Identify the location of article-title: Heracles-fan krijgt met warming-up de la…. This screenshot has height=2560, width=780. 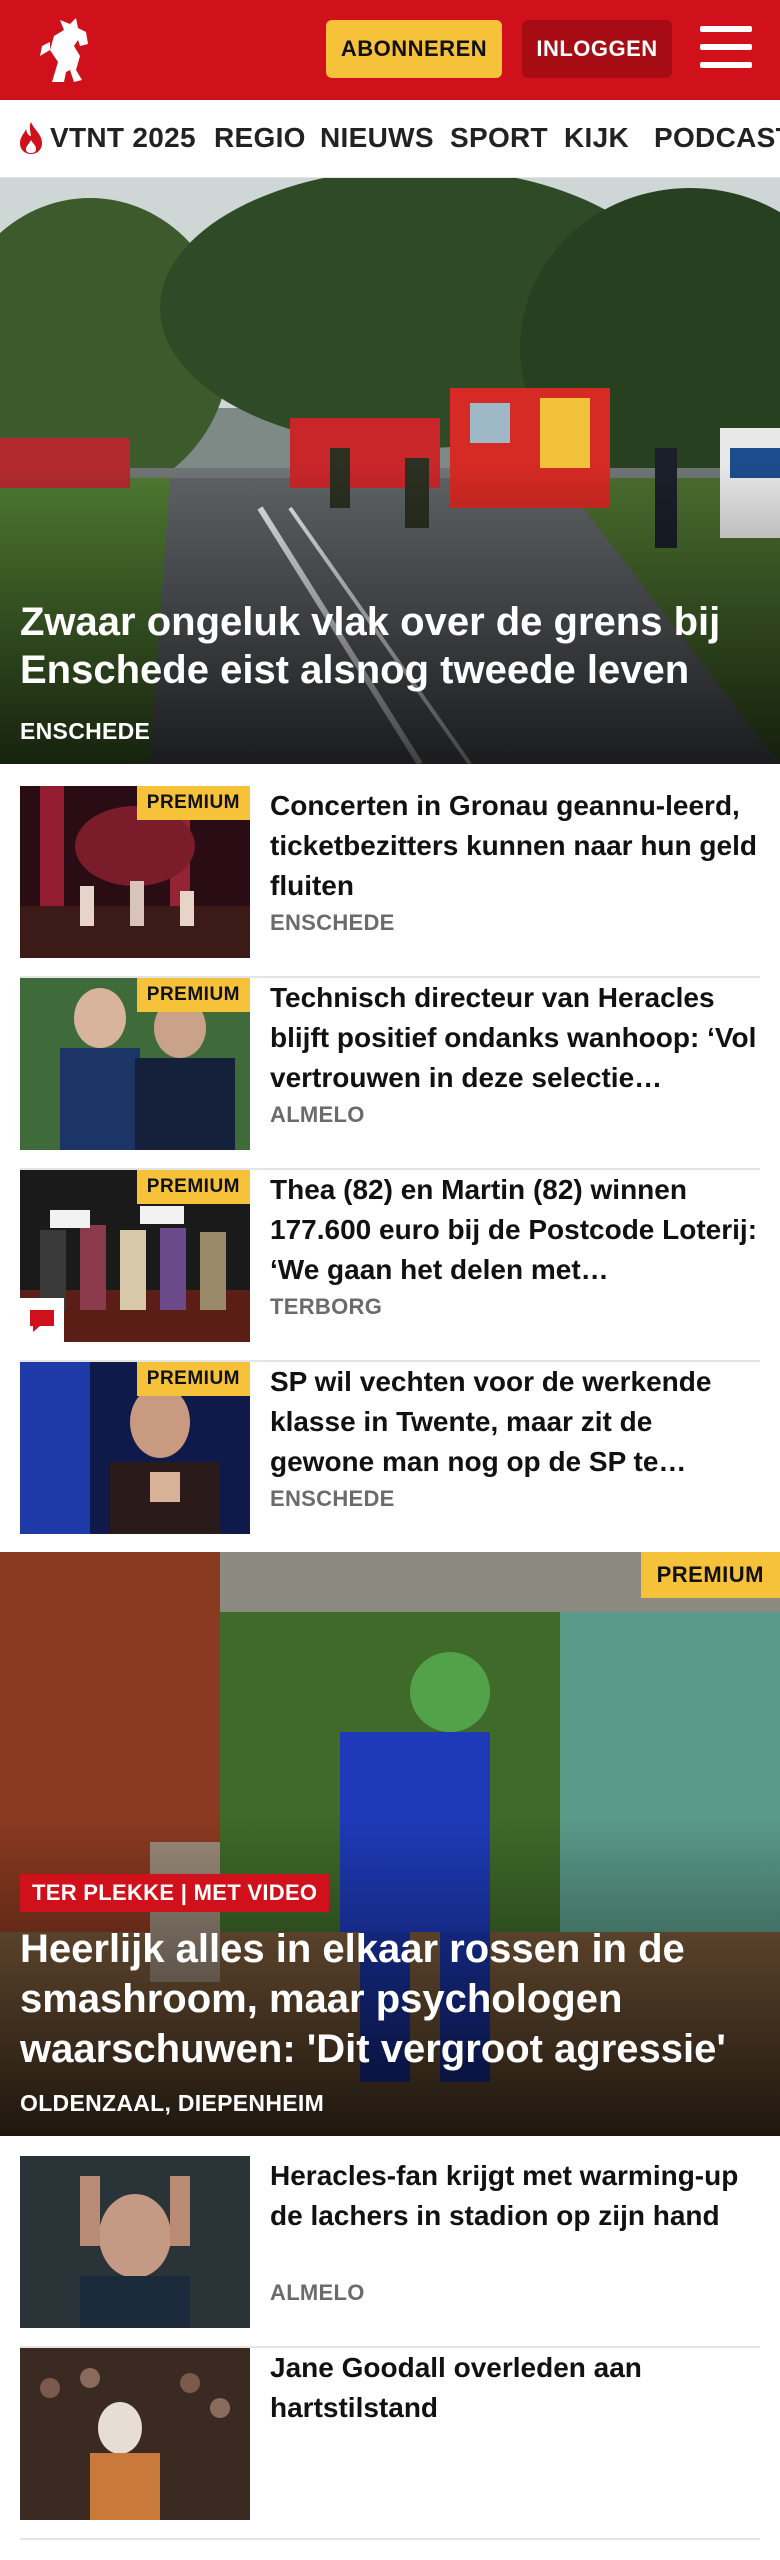
(515, 2196).